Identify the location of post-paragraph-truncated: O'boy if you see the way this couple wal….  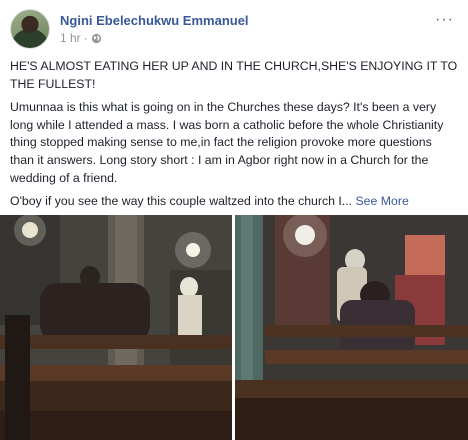
(234, 202).